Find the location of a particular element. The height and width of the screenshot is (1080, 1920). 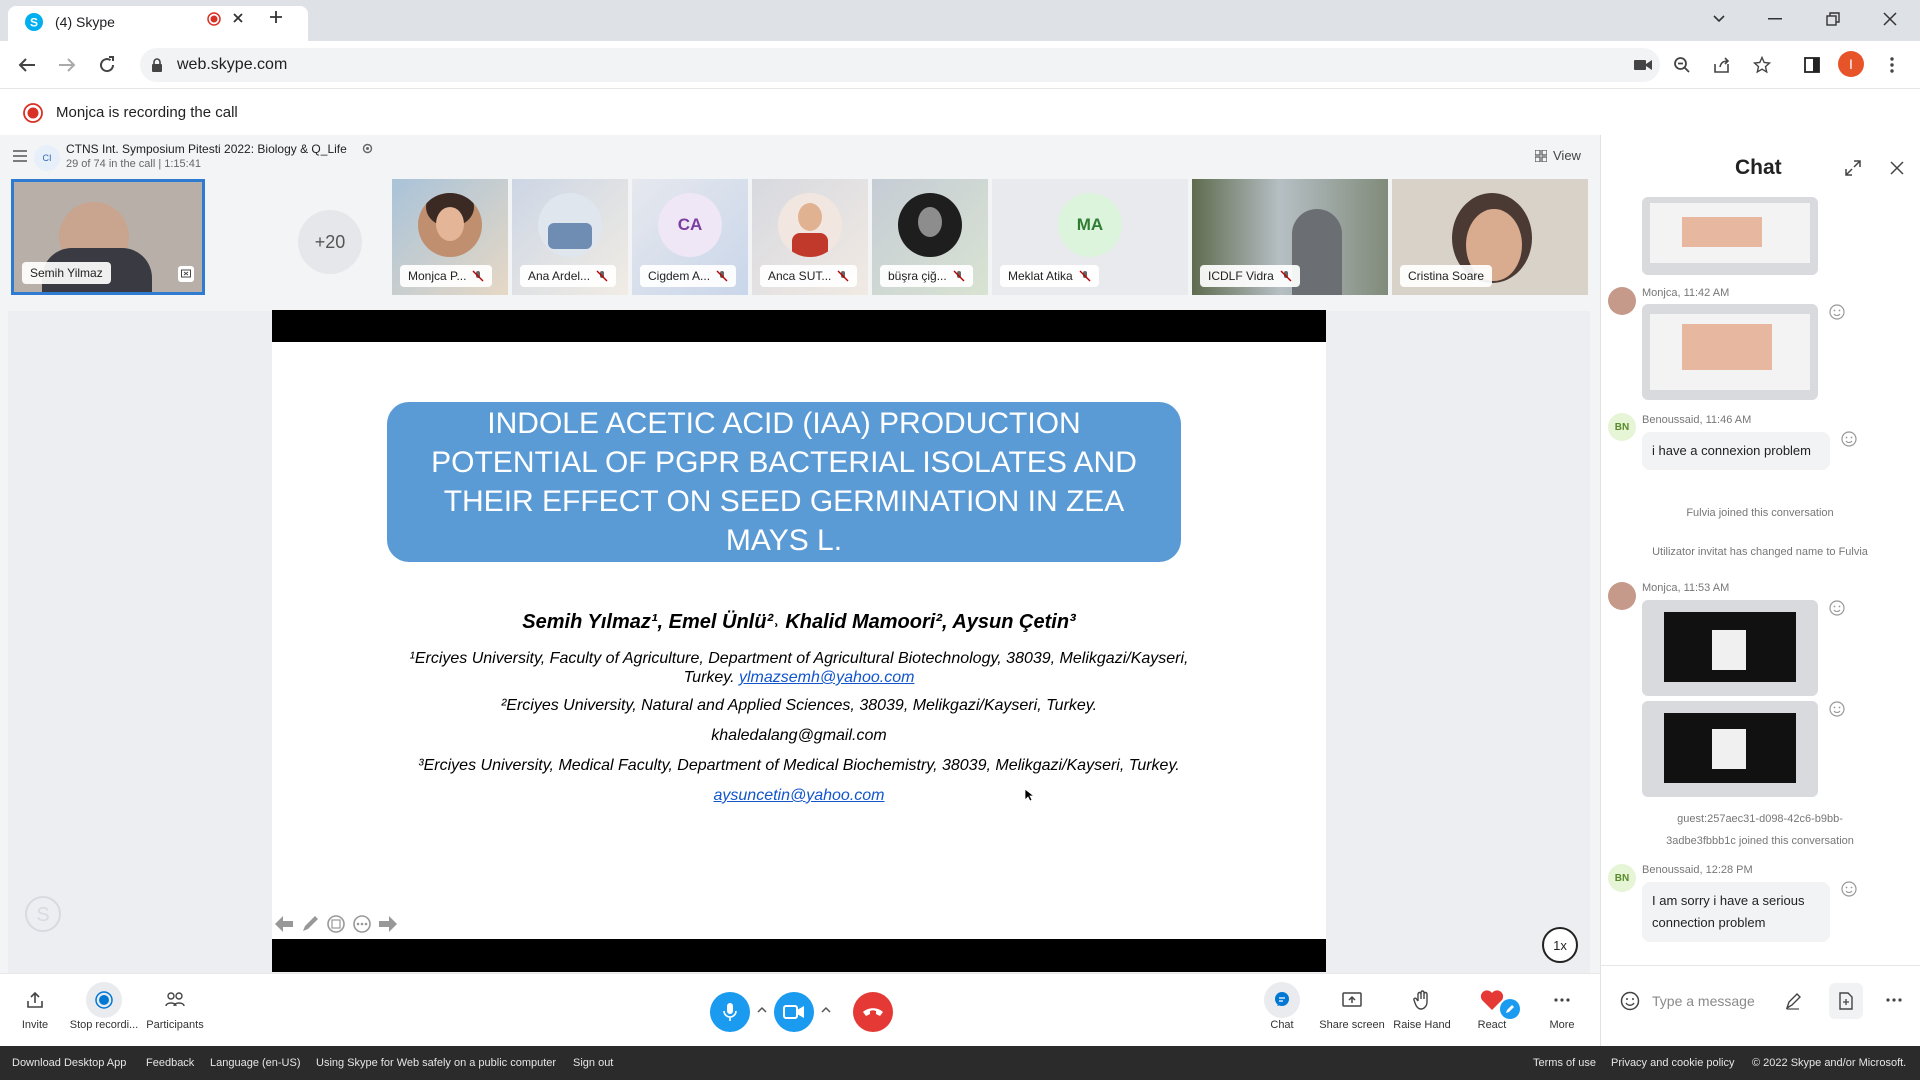

playback-speed-button: 1x is located at coordinates (1560, 945).